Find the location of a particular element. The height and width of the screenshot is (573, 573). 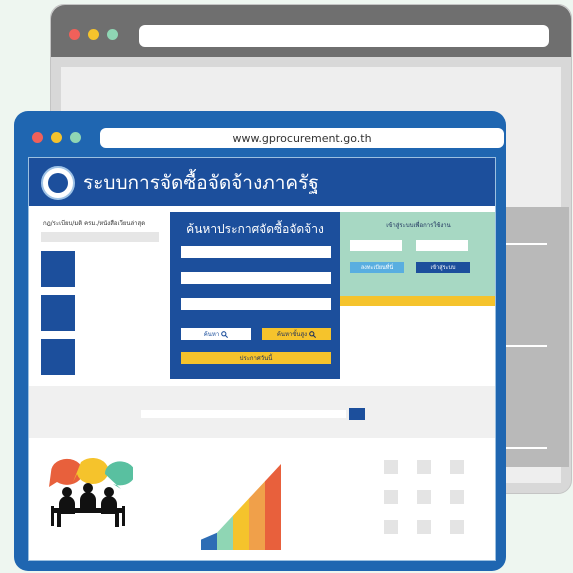

todays-announcements-button: ประกาศวันนี้ is located at coordinates (256, 358).